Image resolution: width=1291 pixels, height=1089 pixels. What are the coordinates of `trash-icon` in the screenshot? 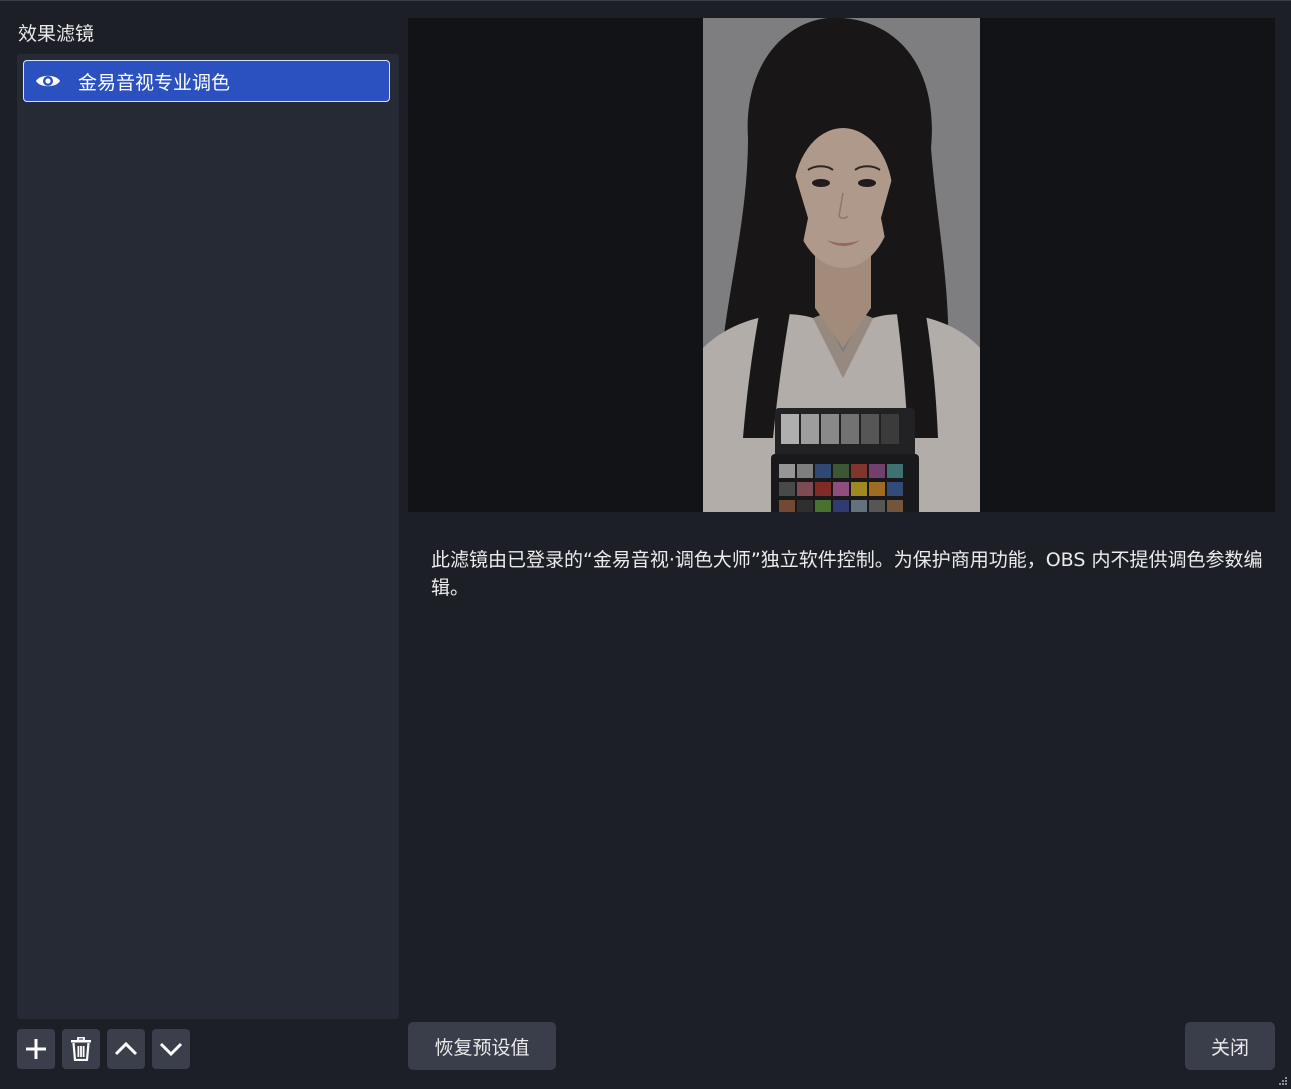 It's located at (81, 1049).